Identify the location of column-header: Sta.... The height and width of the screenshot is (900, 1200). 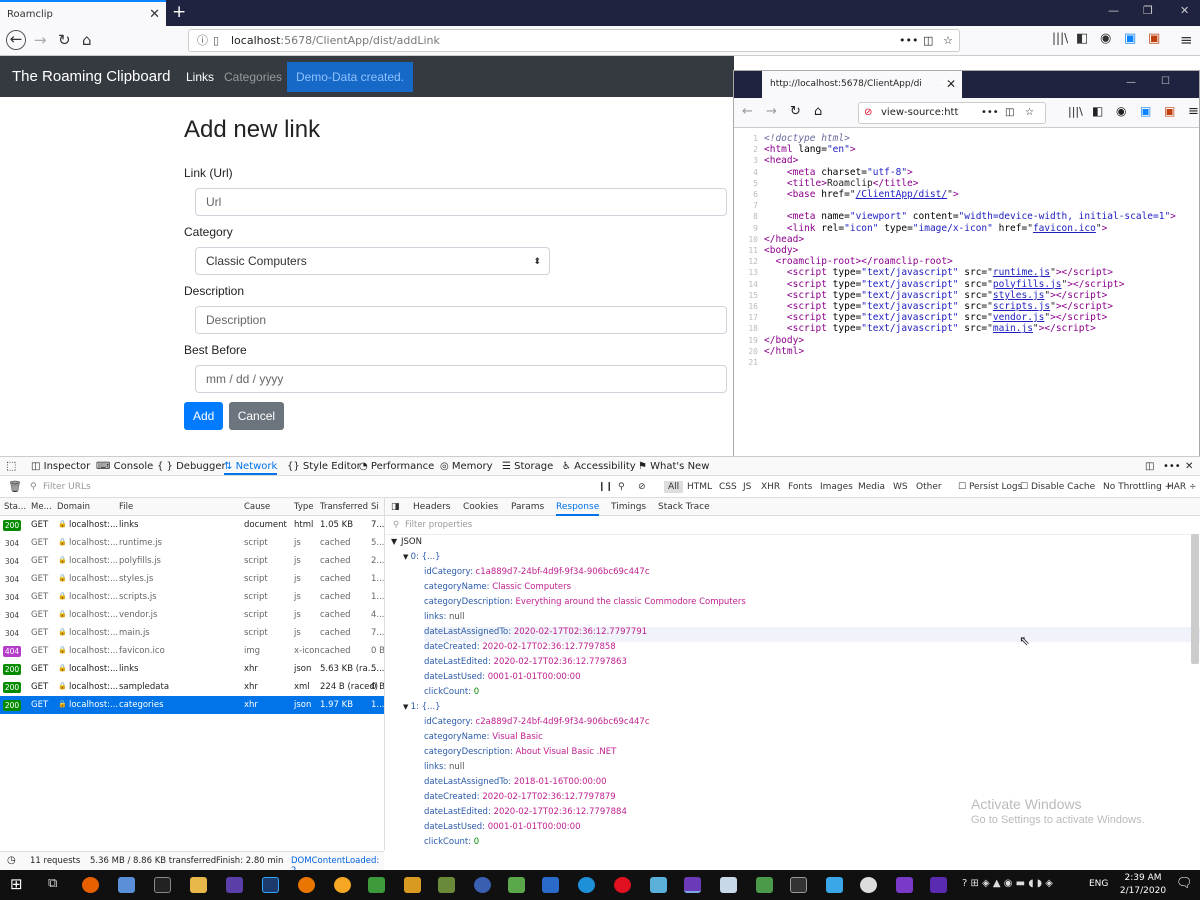
(15, 507).